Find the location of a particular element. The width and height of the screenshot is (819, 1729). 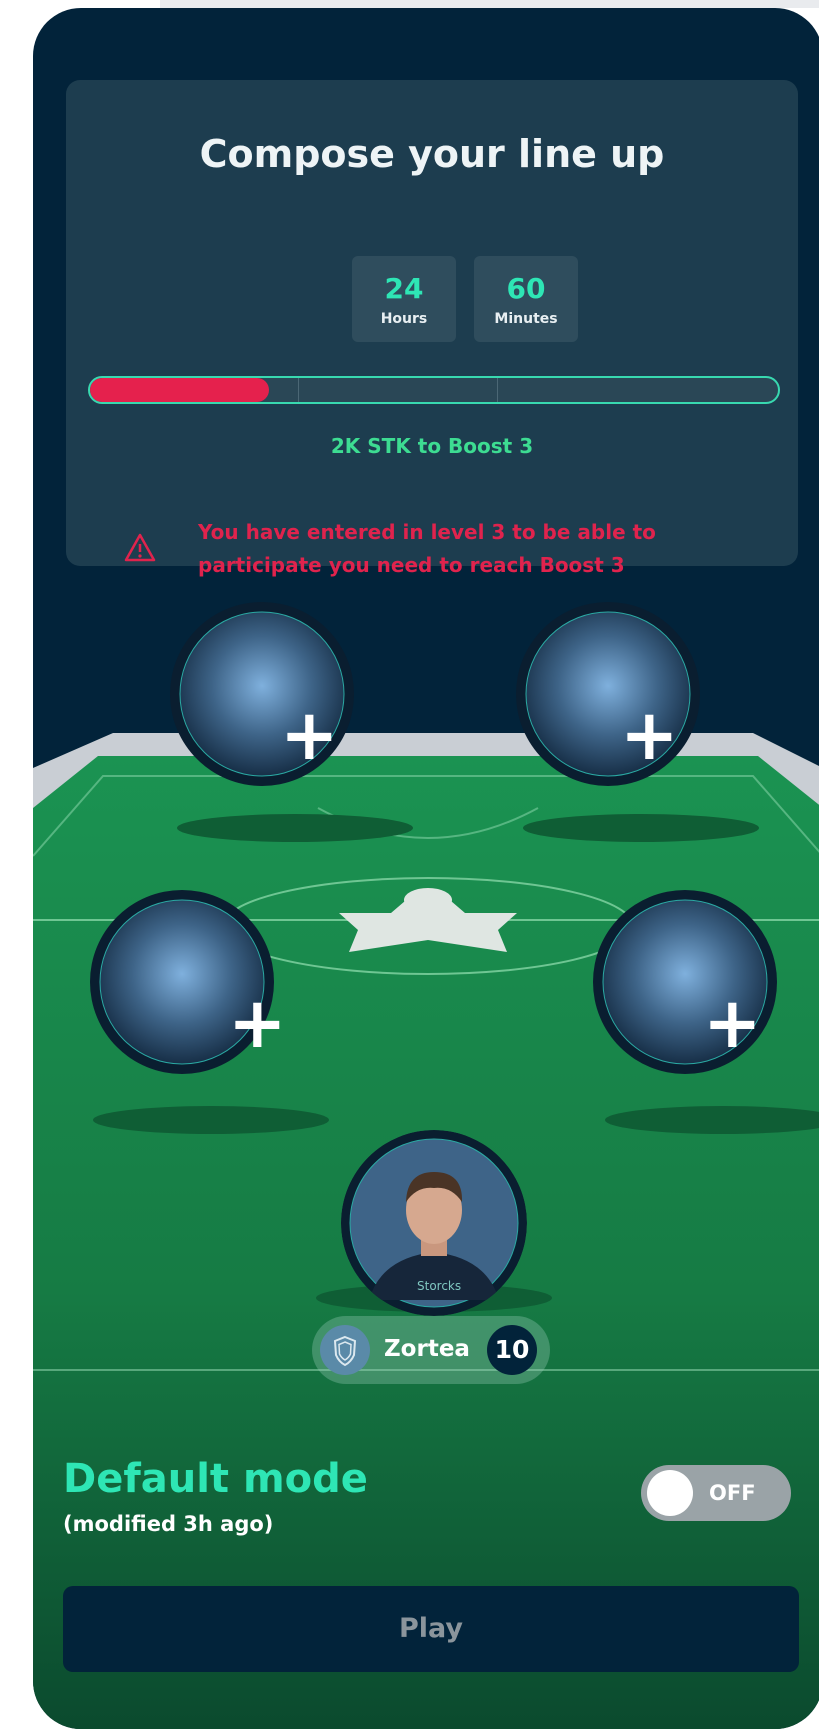

empty-slot-forward-right: + is located at coordinates (608, 694).